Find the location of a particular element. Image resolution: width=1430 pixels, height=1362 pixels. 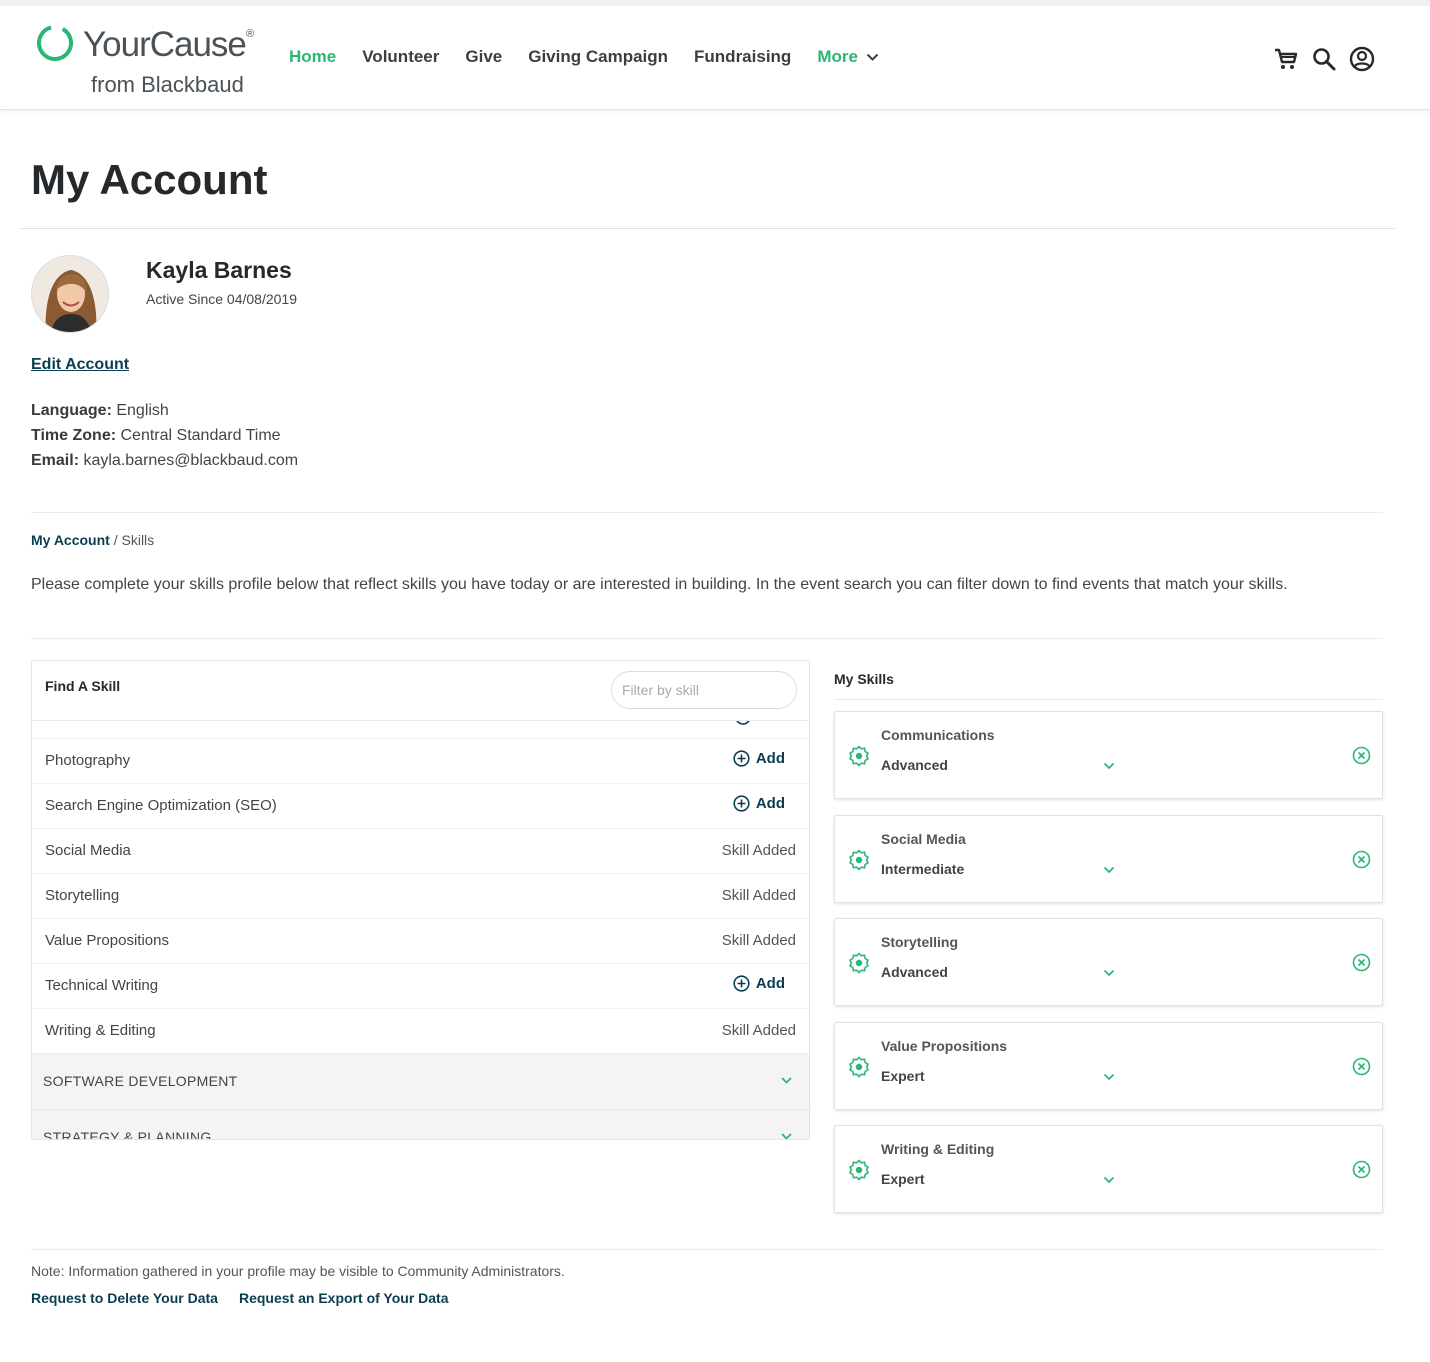

skill-name: Technical Writing is located at coordinates (102, 985).